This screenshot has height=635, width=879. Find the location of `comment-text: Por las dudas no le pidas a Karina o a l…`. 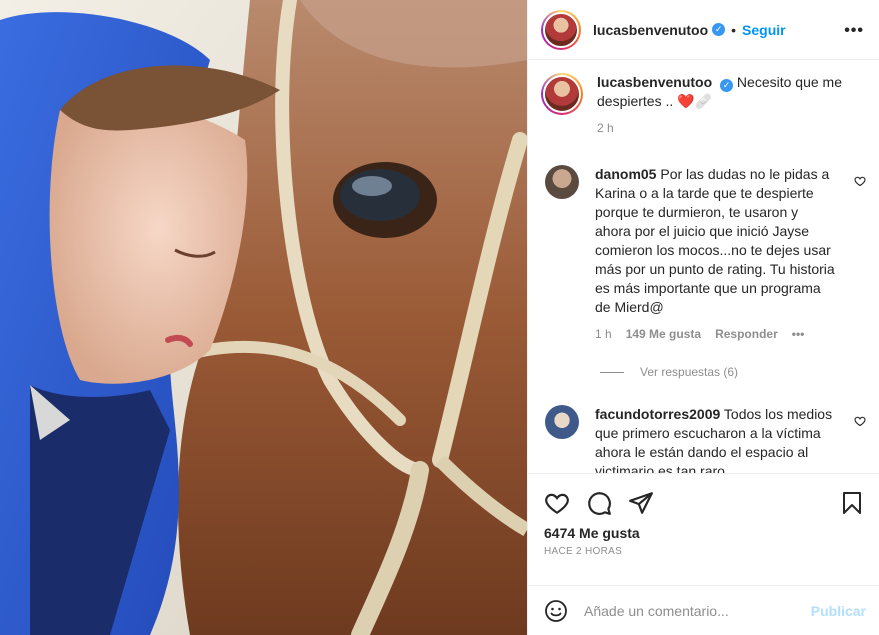

comment-text: Por las dudas no le pidas a Karina o a l… is located at coordinates (715, 240).